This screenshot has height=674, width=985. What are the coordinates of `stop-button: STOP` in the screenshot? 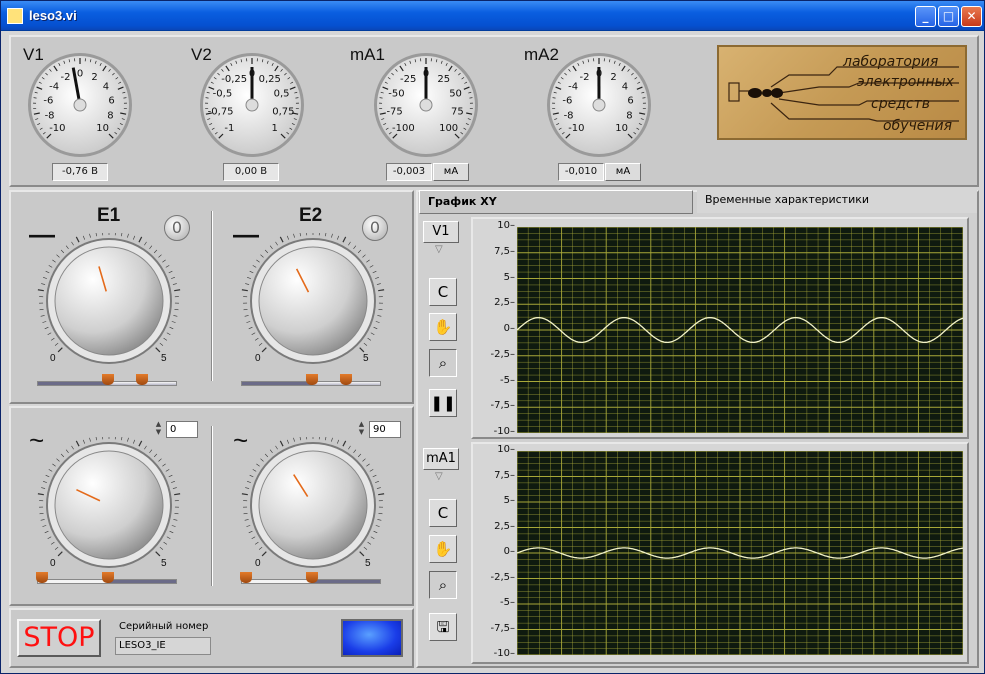 It's located at (59, 638).